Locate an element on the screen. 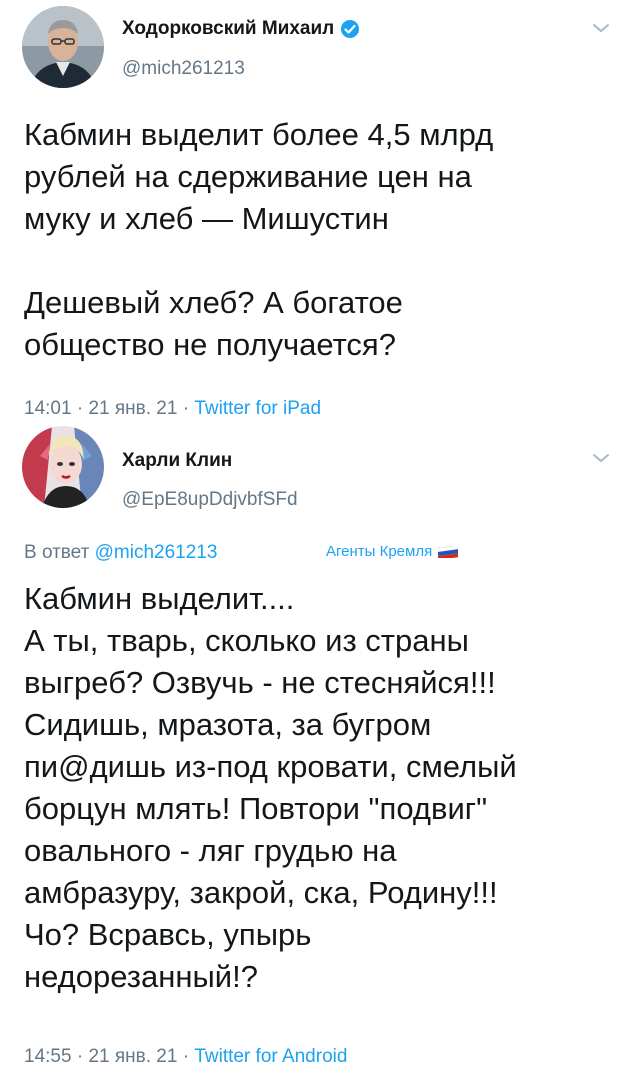  author-name-label: Ходорковский Михаил is located at coordinates (228, 28).